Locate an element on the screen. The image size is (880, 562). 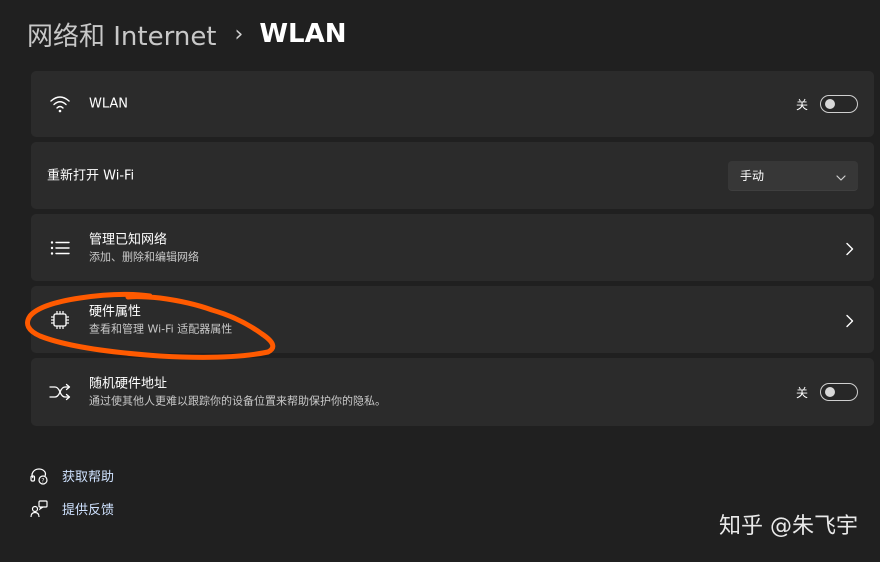
list-icon is located at coordinates (60, 248).